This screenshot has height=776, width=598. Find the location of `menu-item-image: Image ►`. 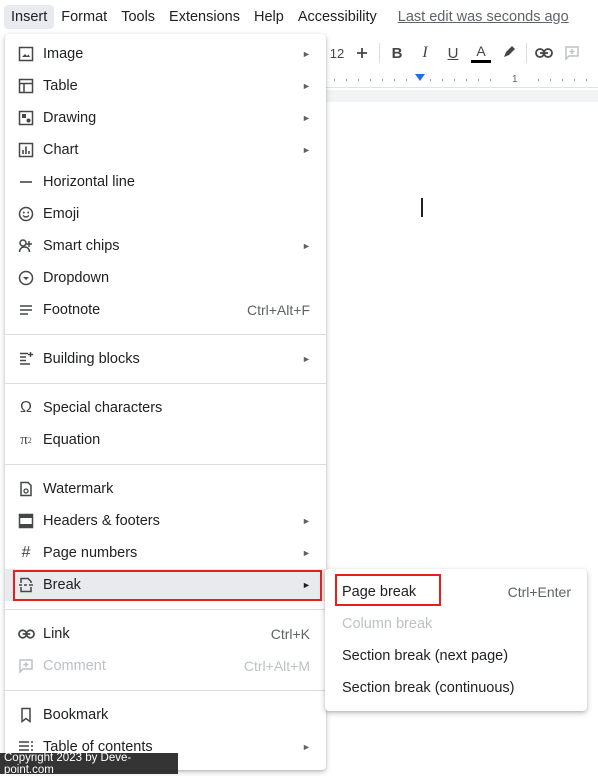

menu-item-image: Image ► is located at coordinates (165, 54).